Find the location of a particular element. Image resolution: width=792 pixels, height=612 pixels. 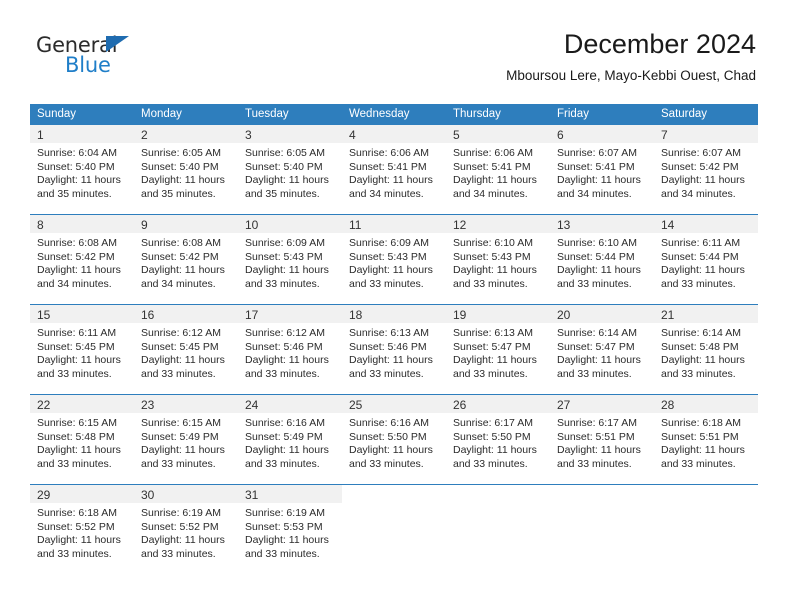

weekday-thursday: Thursday is located at coordinates (477, 114).